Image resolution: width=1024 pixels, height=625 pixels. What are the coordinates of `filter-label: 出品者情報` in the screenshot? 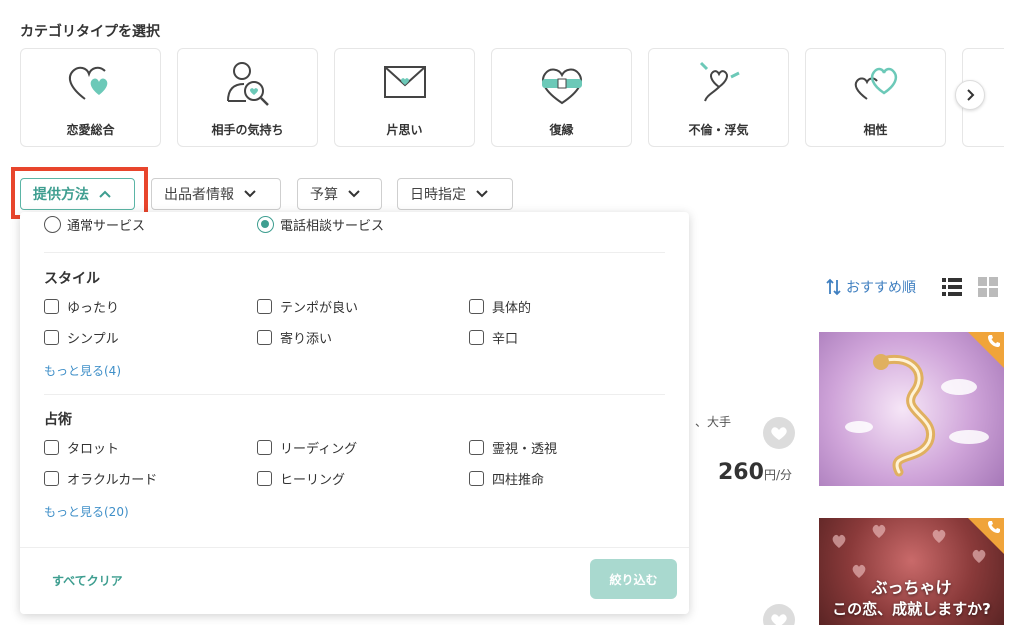 It's located at (199, 195).